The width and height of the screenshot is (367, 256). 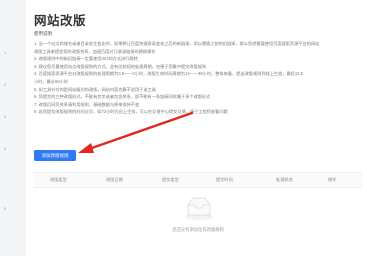 I want to click on empty-state-text: 您还没有添加任何改版规则, so click(x=198, y=229).